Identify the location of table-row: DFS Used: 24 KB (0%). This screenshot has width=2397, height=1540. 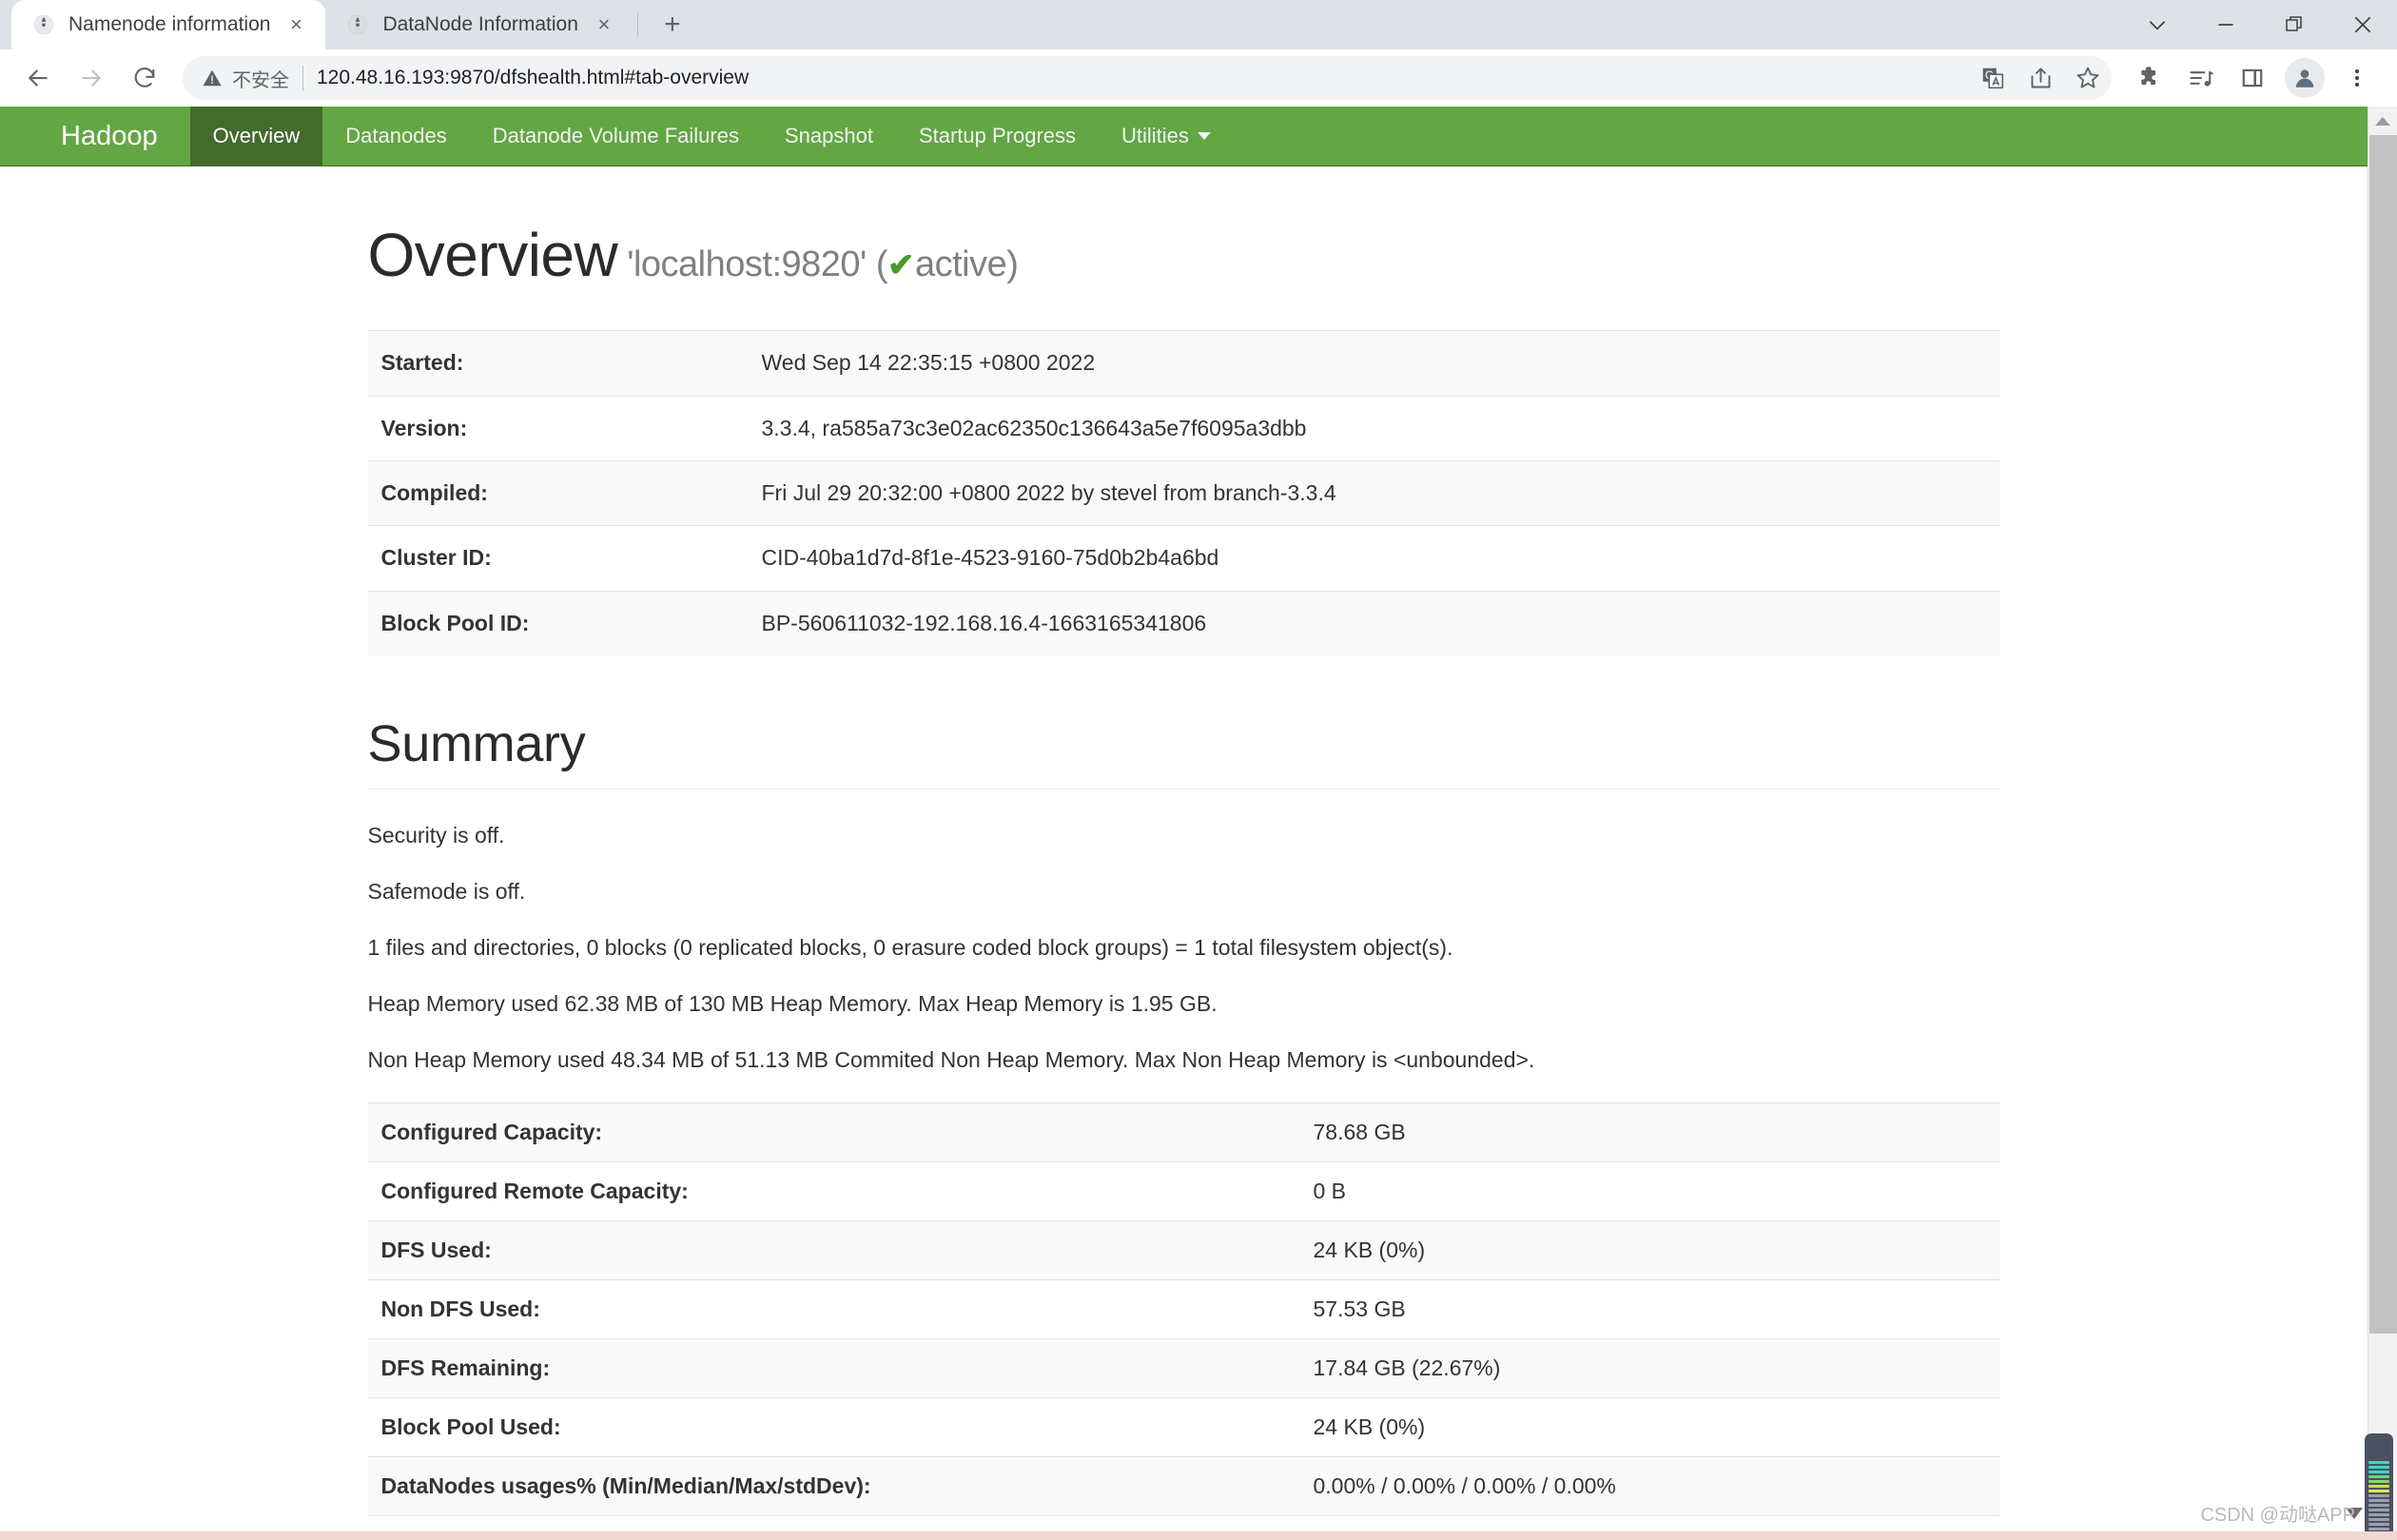
(1183, 1250).